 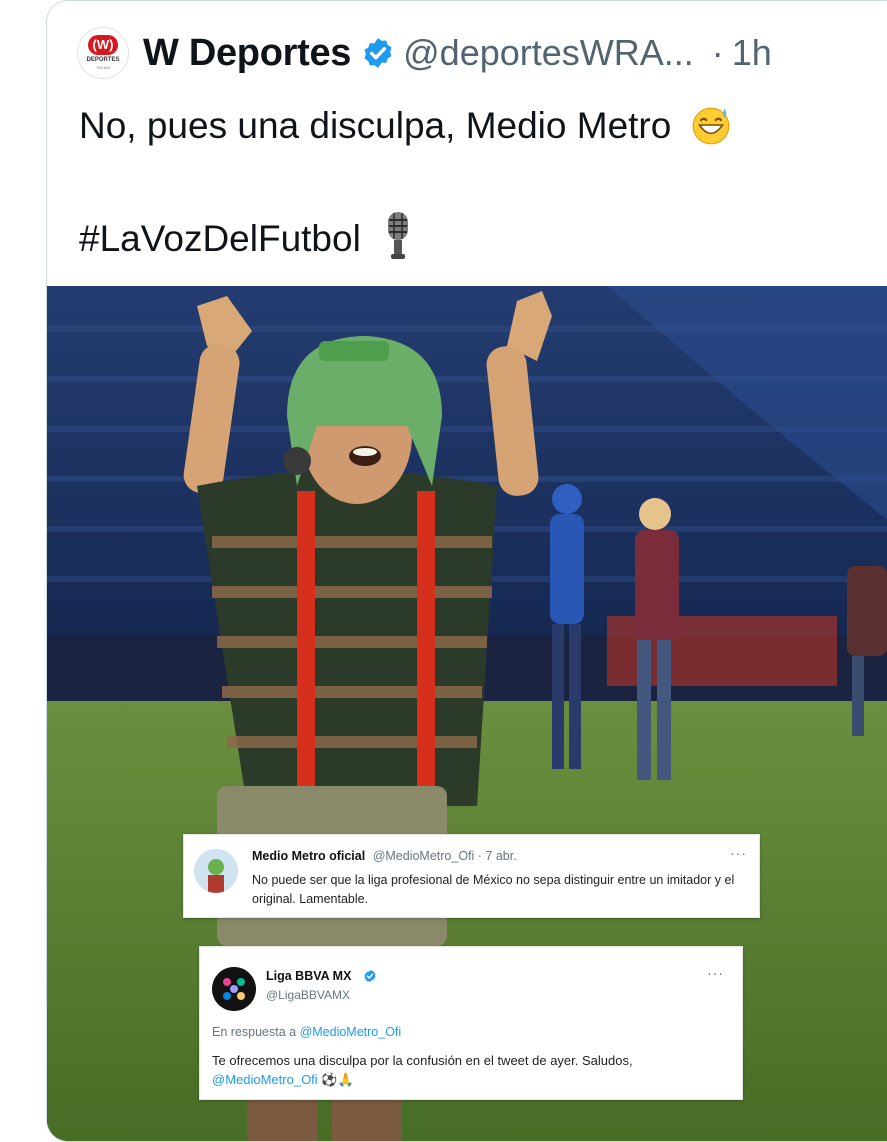 What do you see at coordinates (308, 995) in the screenshot?
I see `embedded-handle-2: @LigaBBVAMX` at bounding box center [308, 995].